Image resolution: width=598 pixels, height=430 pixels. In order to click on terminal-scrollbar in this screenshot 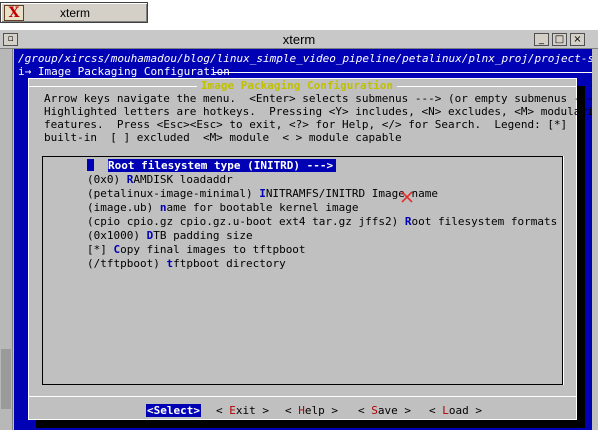, I will do `click(6, 239)`.